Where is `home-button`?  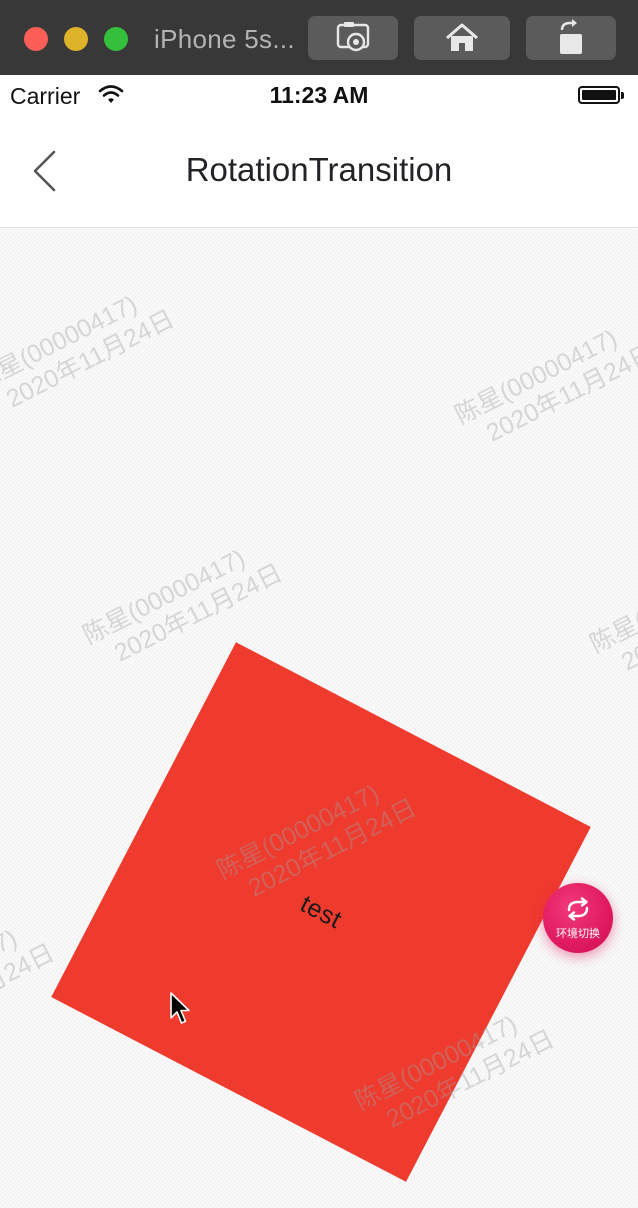
home-button is located at coordinates (462, 38).